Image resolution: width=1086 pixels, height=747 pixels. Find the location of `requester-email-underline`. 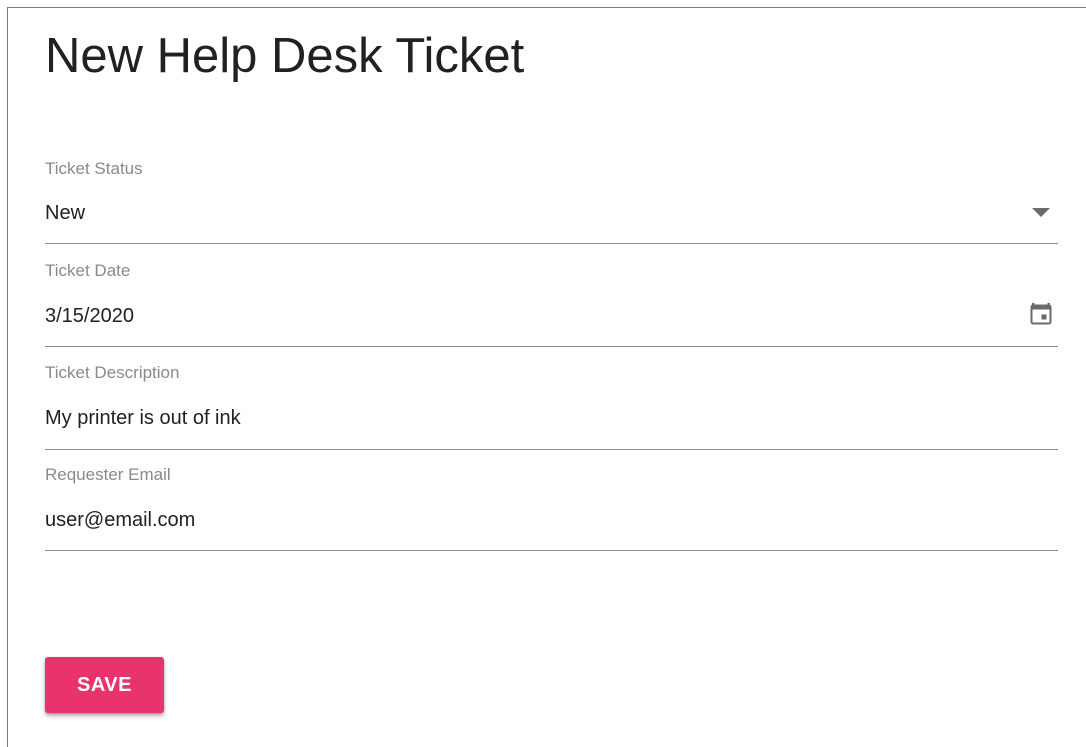

requester-email-underline is located at coordinates (551, 550).